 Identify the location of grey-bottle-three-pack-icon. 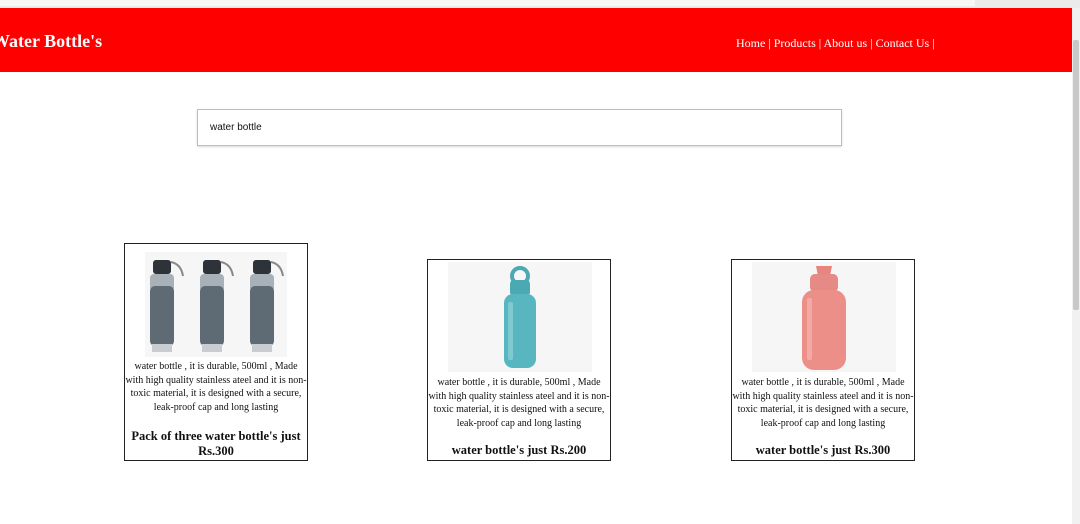
(217, 306).